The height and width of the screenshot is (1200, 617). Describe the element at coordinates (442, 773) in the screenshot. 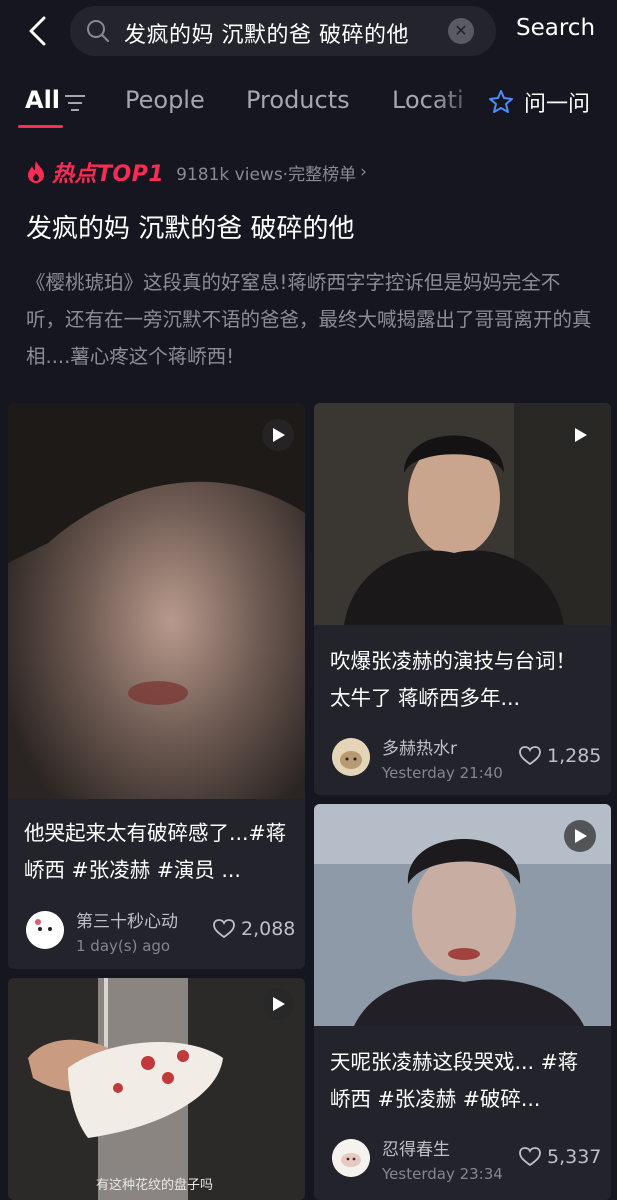

I see `post-time: Yesterday 21:40` at that location.